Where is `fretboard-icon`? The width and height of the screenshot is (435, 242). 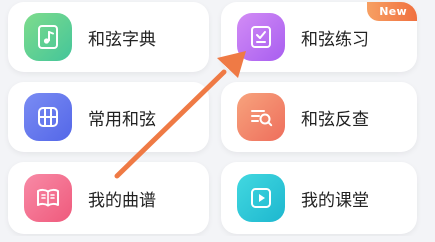 fretboard-icon is located at coordinates (48, 117).